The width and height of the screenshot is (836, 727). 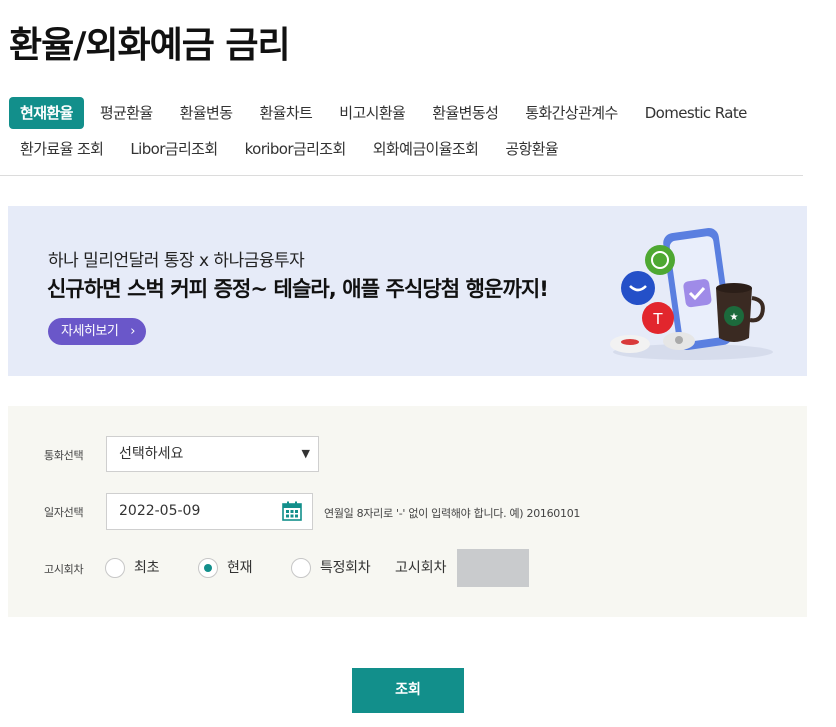 I want to click on search-button: 조회, so click(x=408, y=690).